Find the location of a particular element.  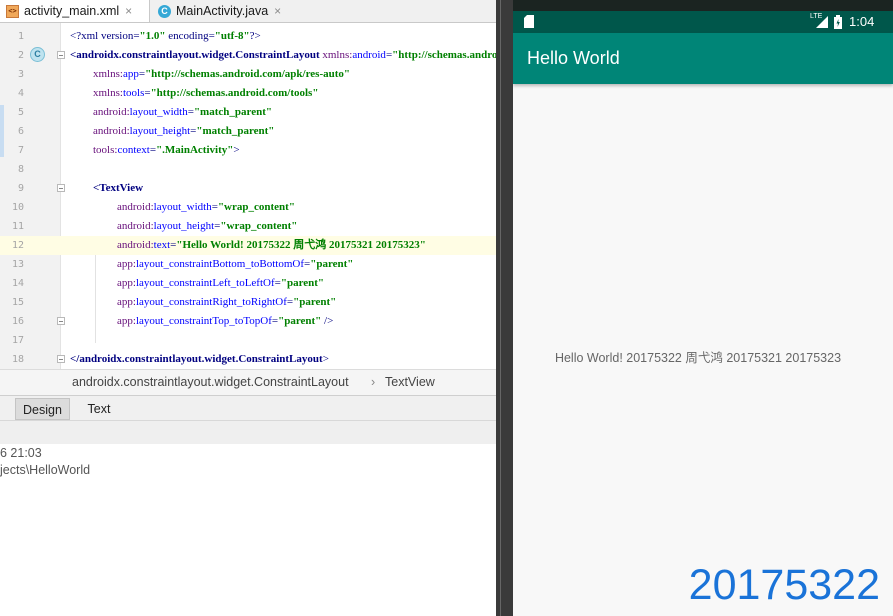

sd-card-icon is located at coordinates (529, 21).